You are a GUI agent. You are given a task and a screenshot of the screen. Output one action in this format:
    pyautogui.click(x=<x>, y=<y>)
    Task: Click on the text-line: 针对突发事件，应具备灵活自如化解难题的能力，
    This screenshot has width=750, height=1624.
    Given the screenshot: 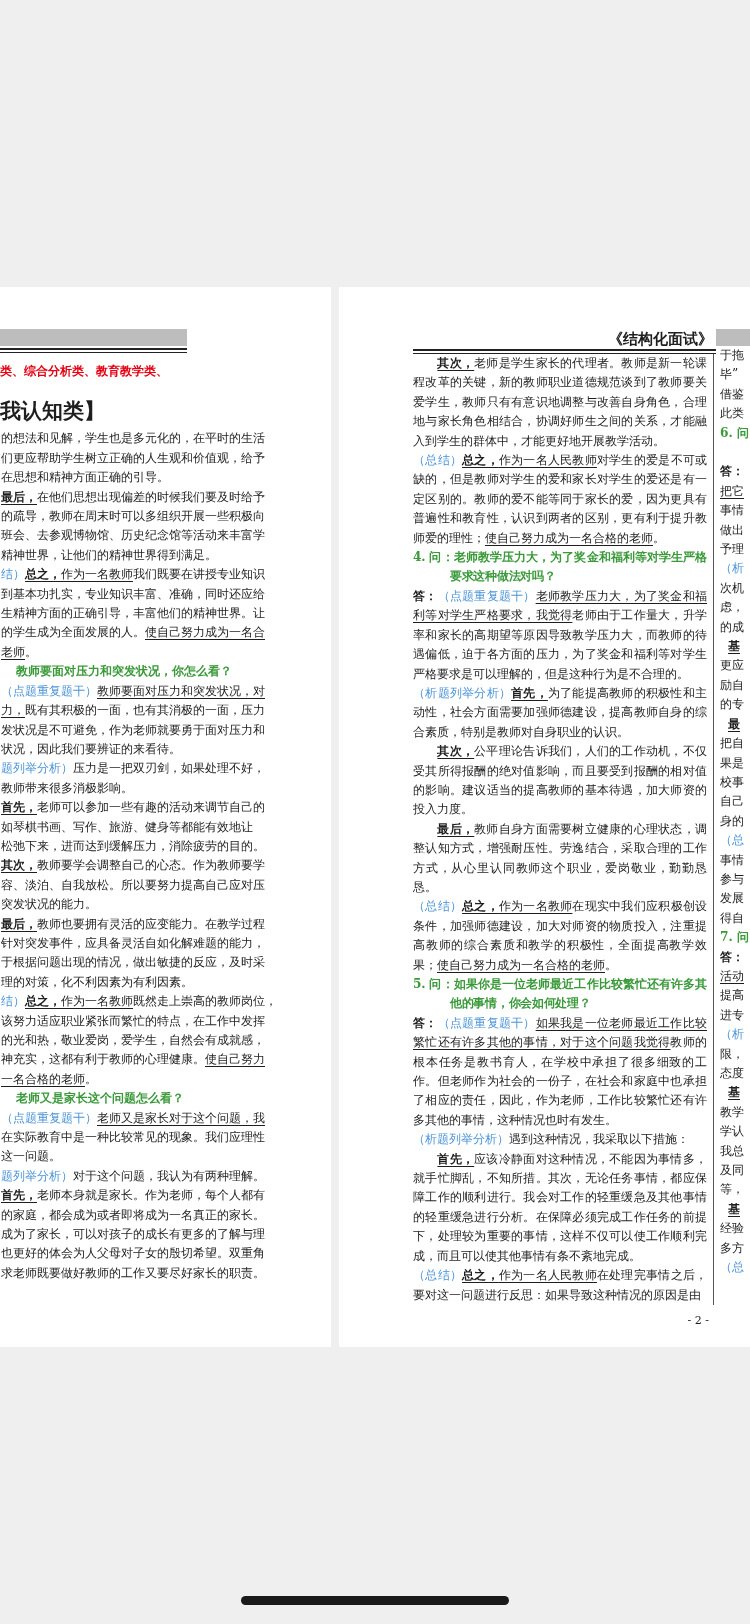 What is the action you would take?
    pyautogui.click(x=132, y=943)
    